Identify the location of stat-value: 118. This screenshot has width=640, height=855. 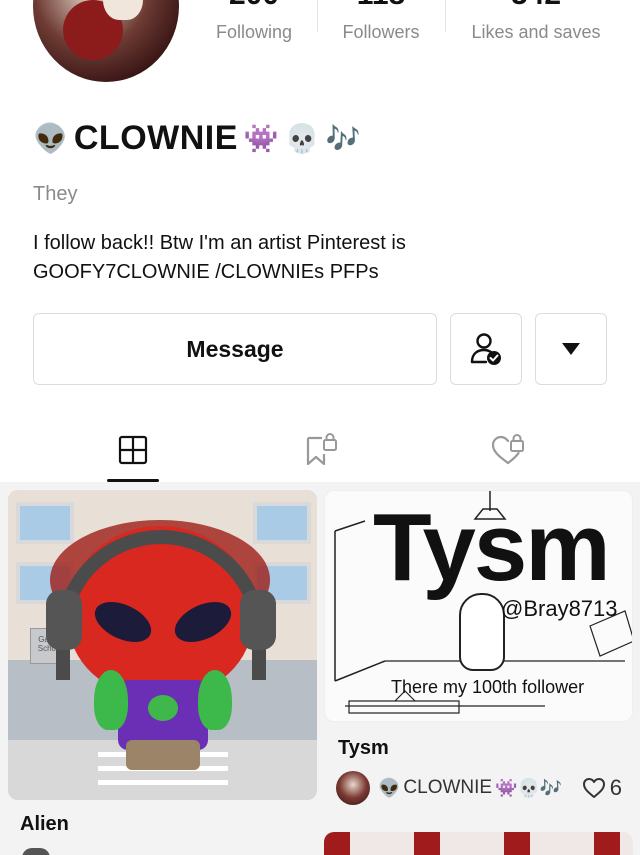
(381, 6).